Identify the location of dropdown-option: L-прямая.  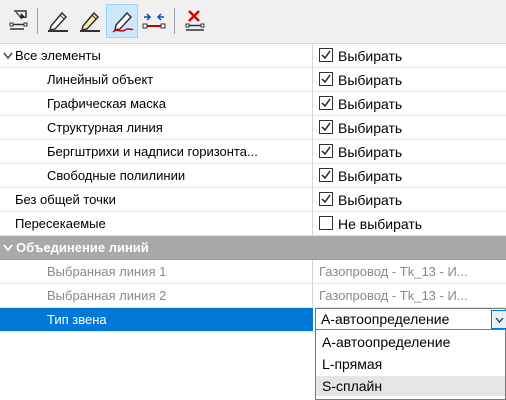
(410, 364).